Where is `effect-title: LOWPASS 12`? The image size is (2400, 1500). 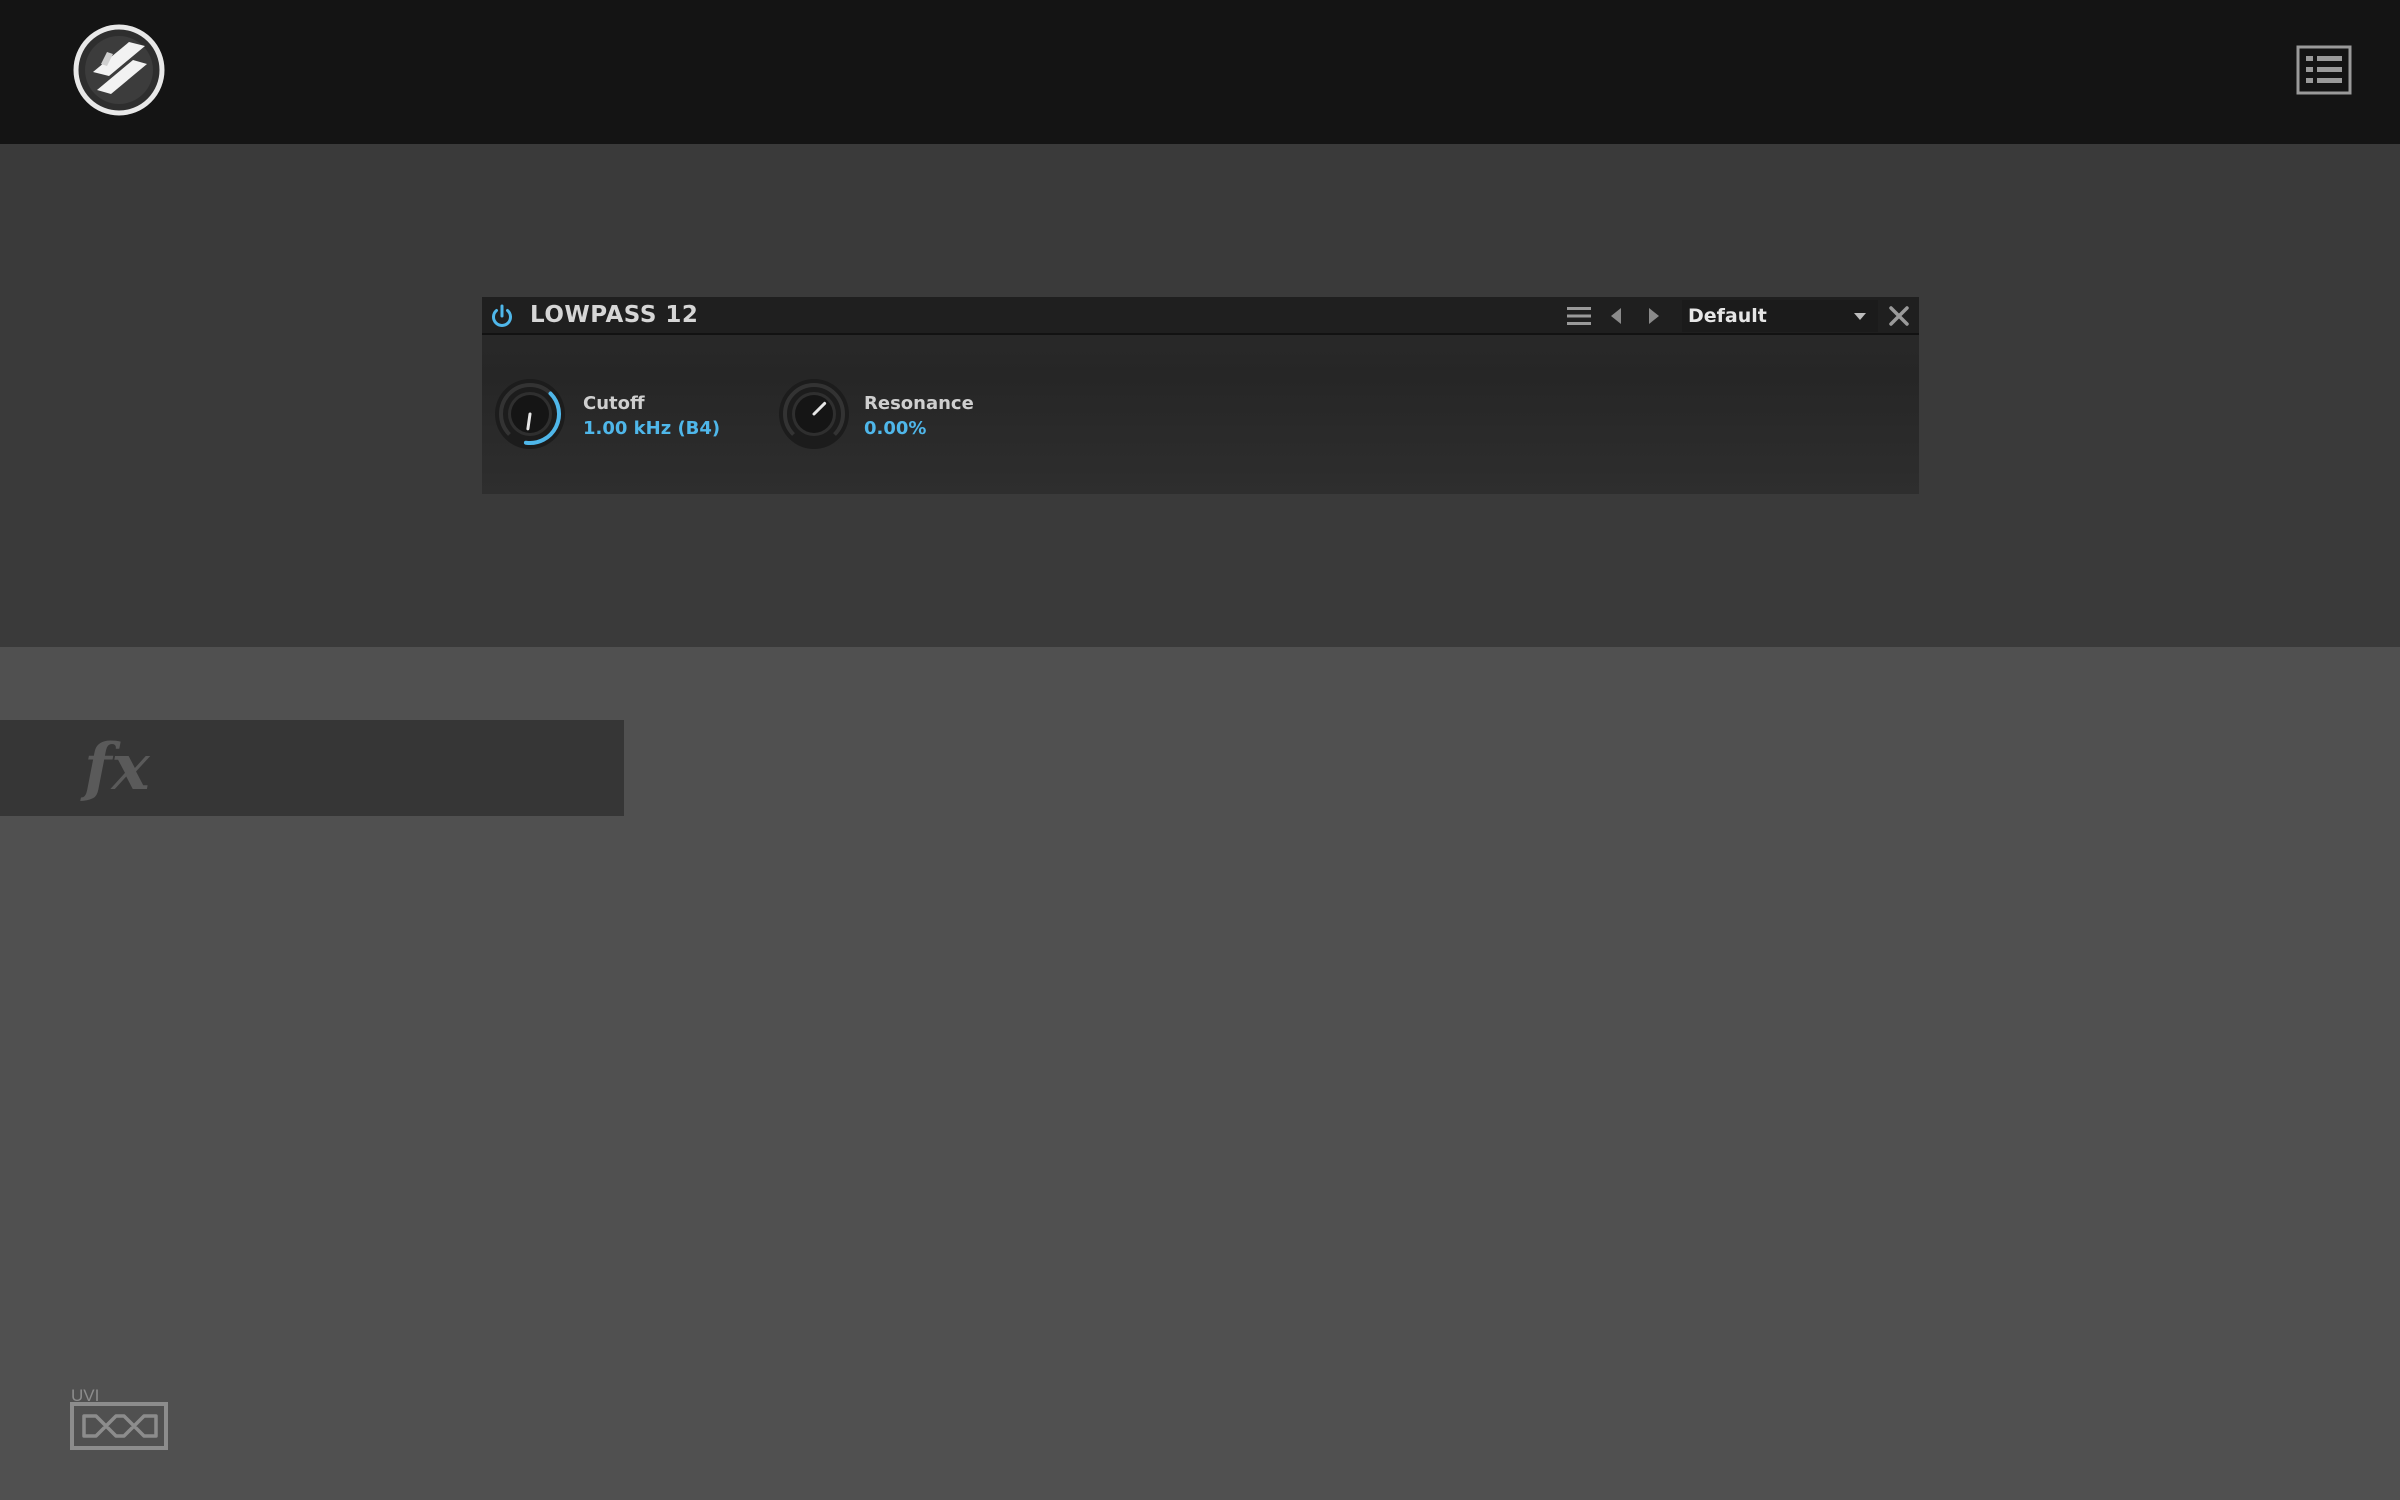 effect-title: LOWPASS 12 is located at coordinates (614, 315).